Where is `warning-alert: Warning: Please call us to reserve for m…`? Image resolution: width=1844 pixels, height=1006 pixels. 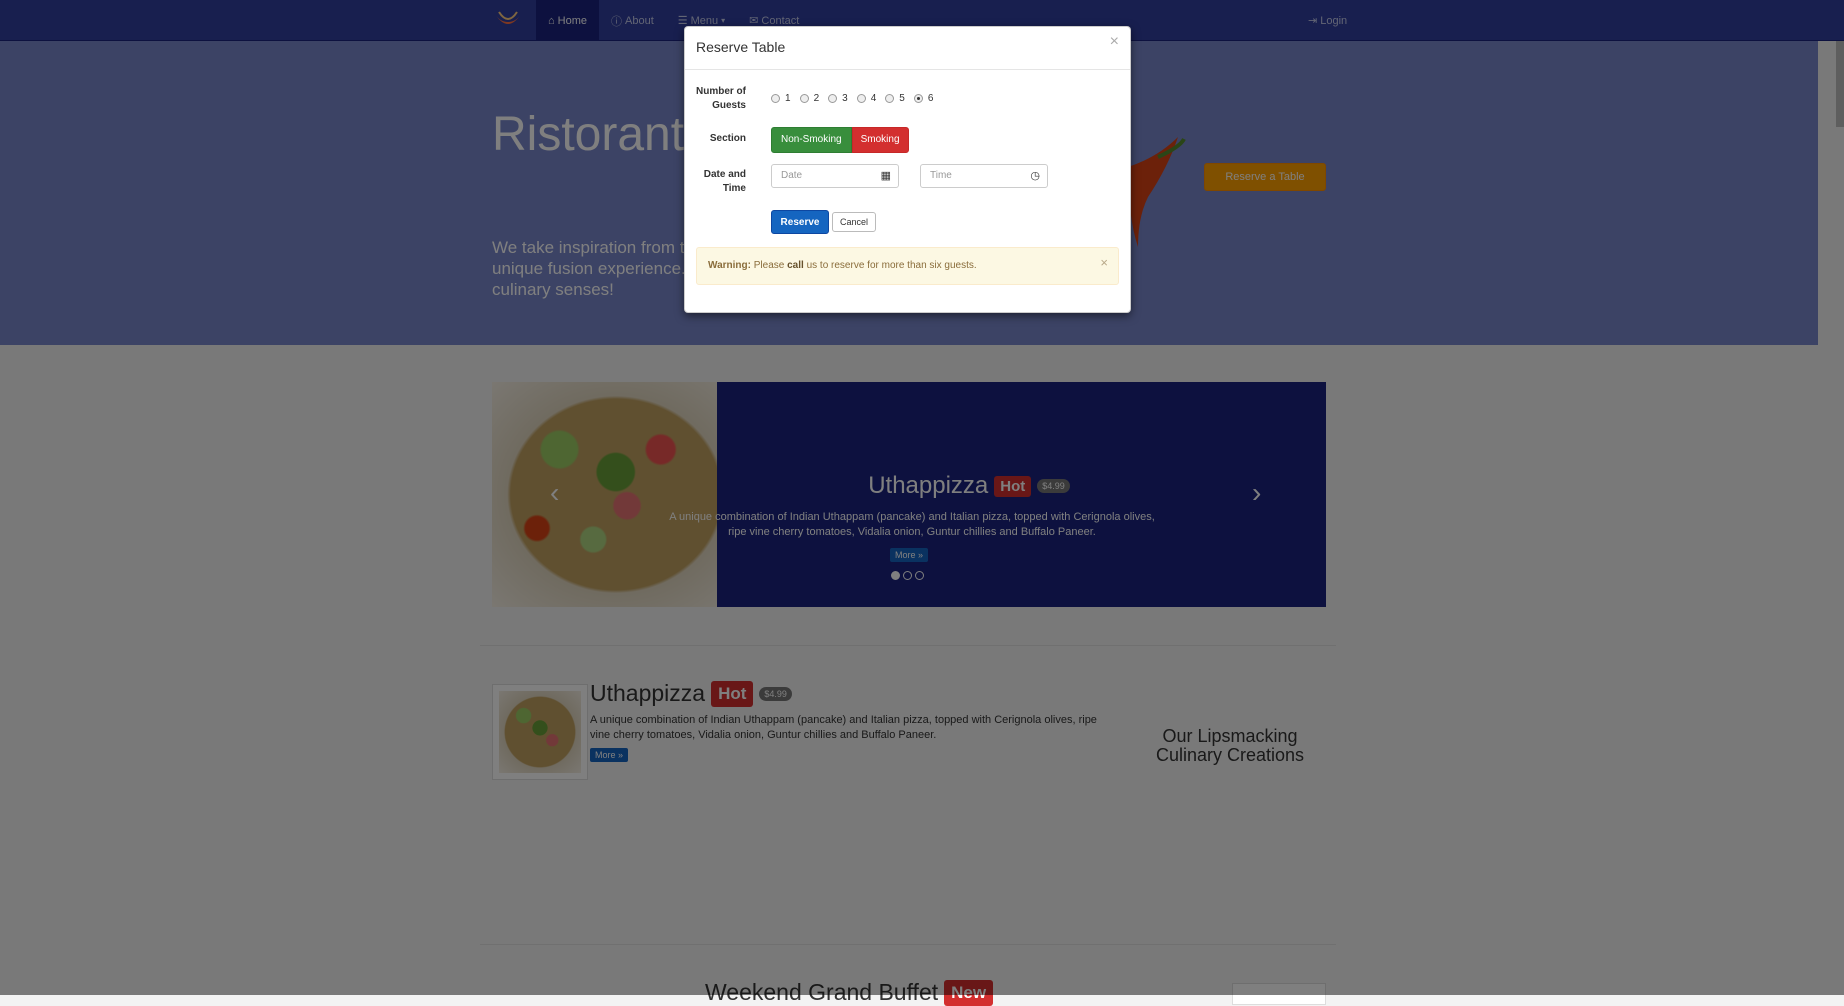 warning-alert: Warning: Please call us to reserve for m… is located at coordinates (907, 266).